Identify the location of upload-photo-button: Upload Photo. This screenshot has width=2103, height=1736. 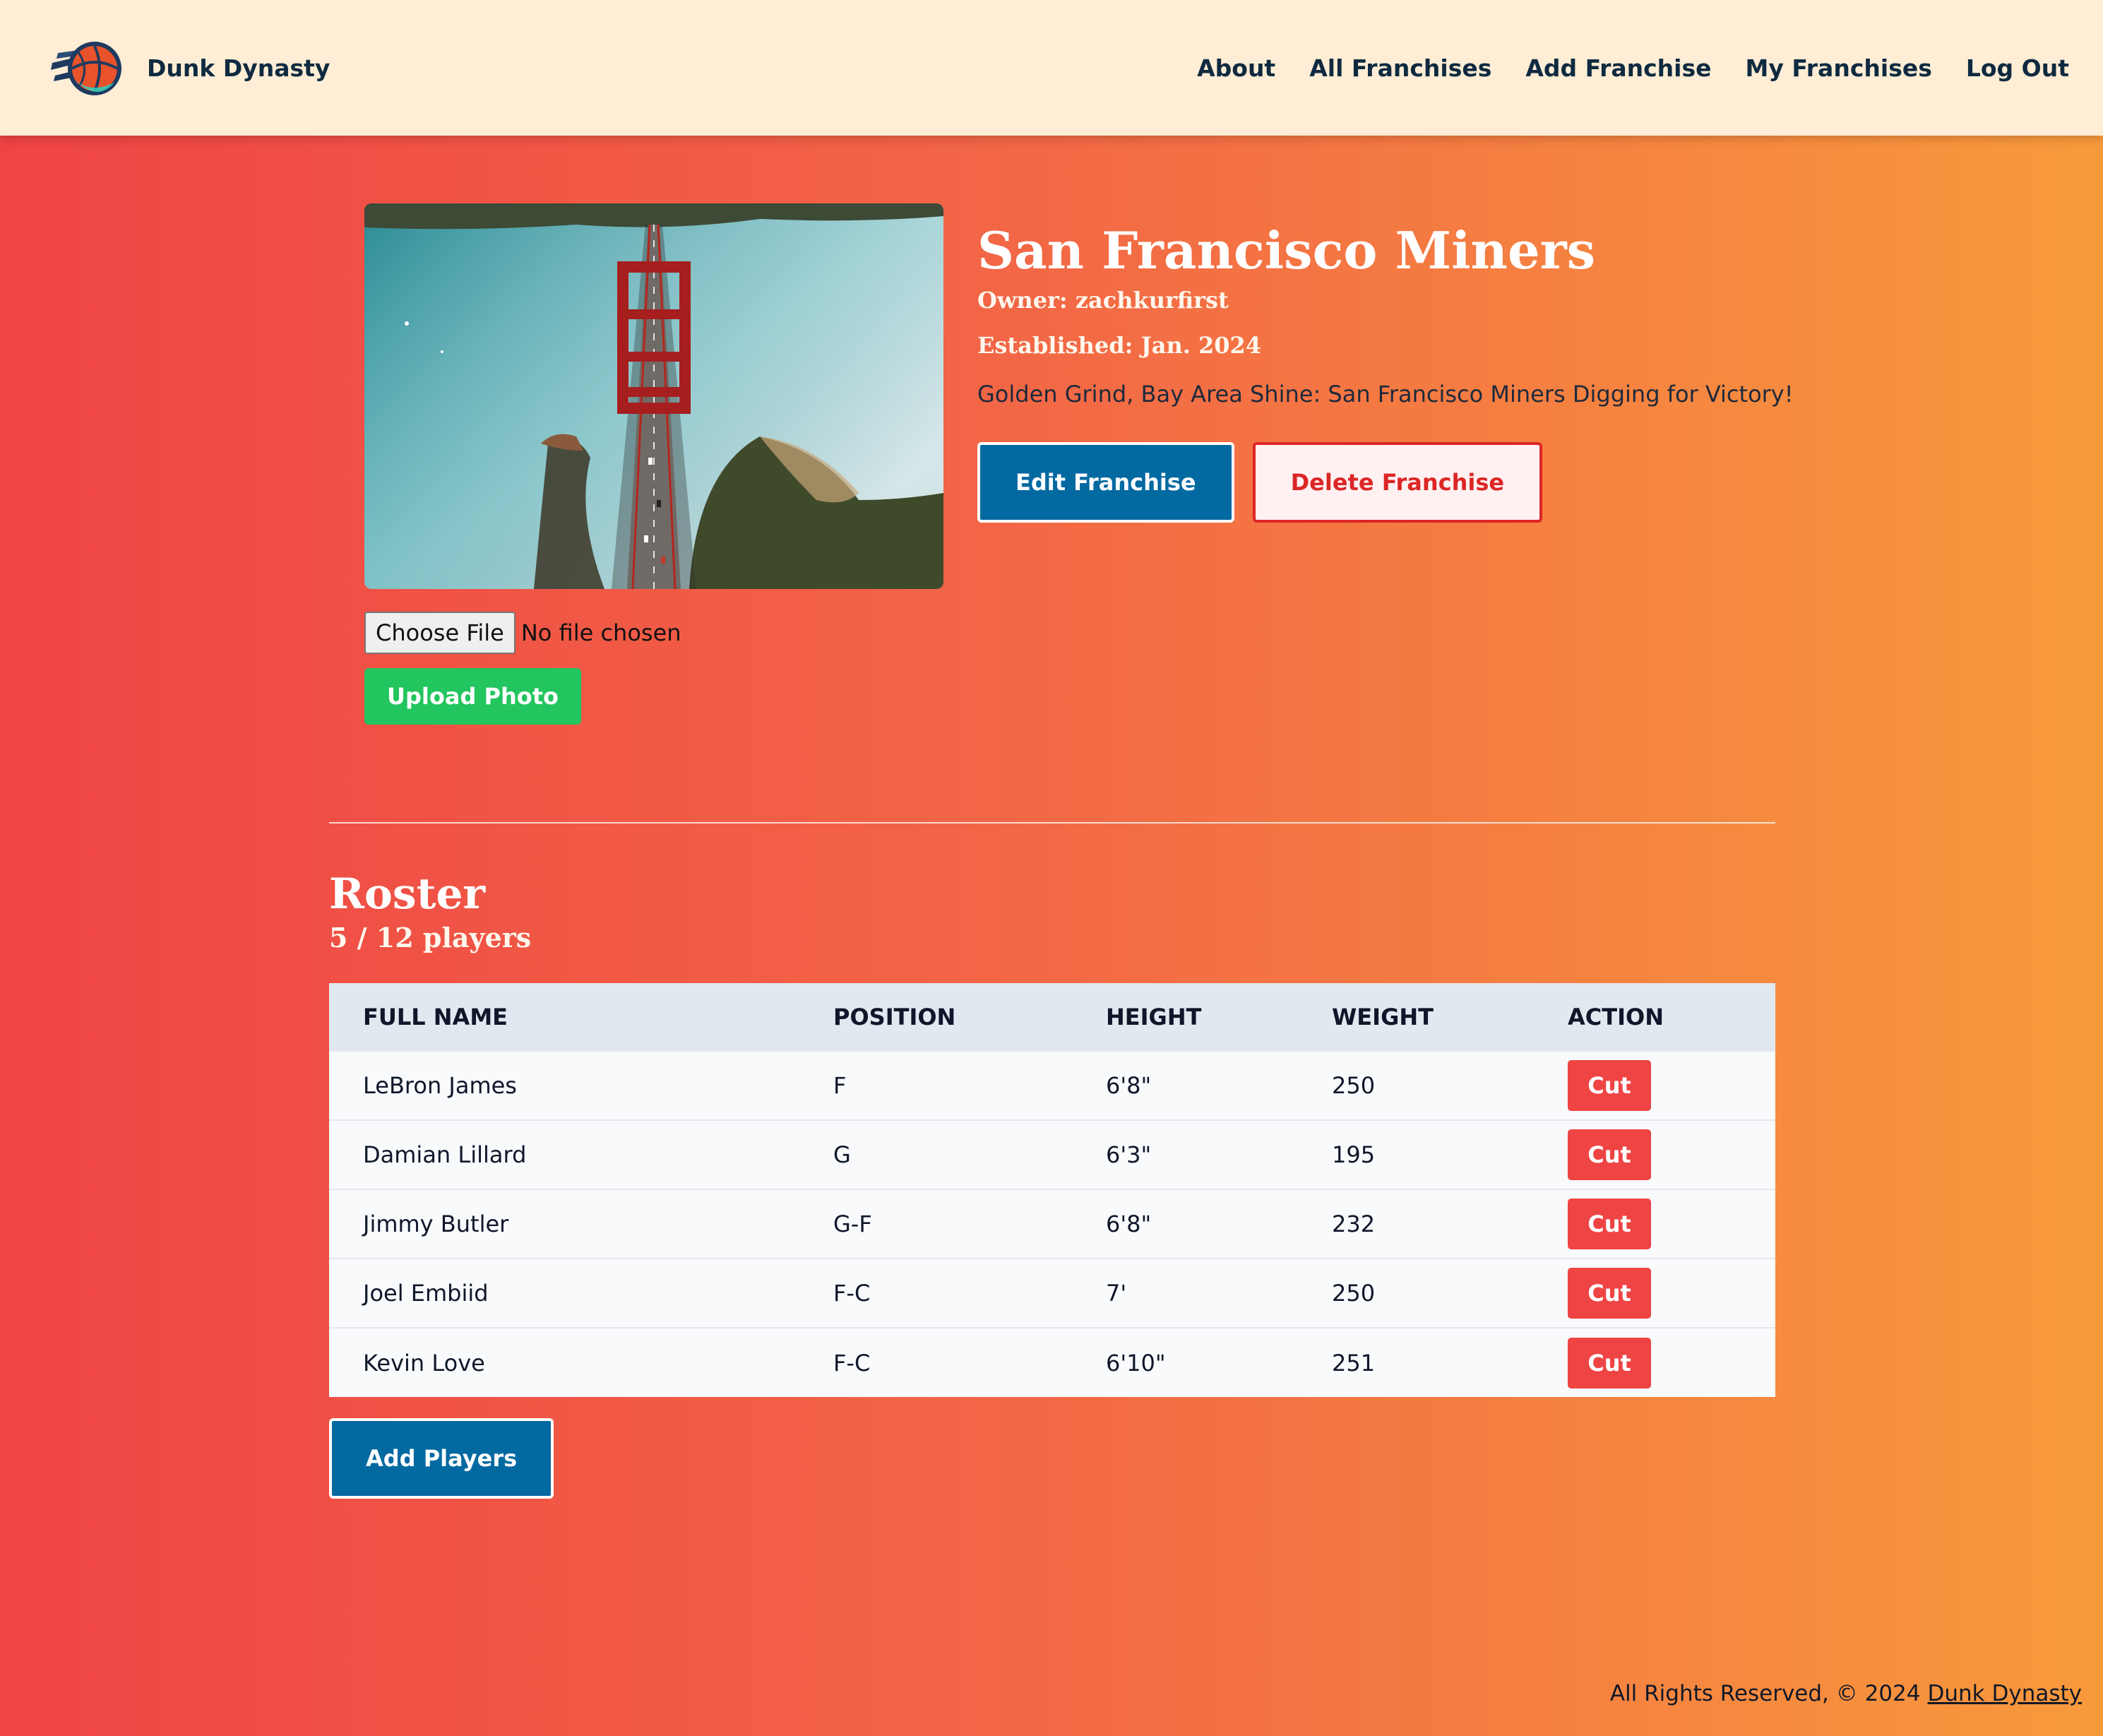
(472, 696).